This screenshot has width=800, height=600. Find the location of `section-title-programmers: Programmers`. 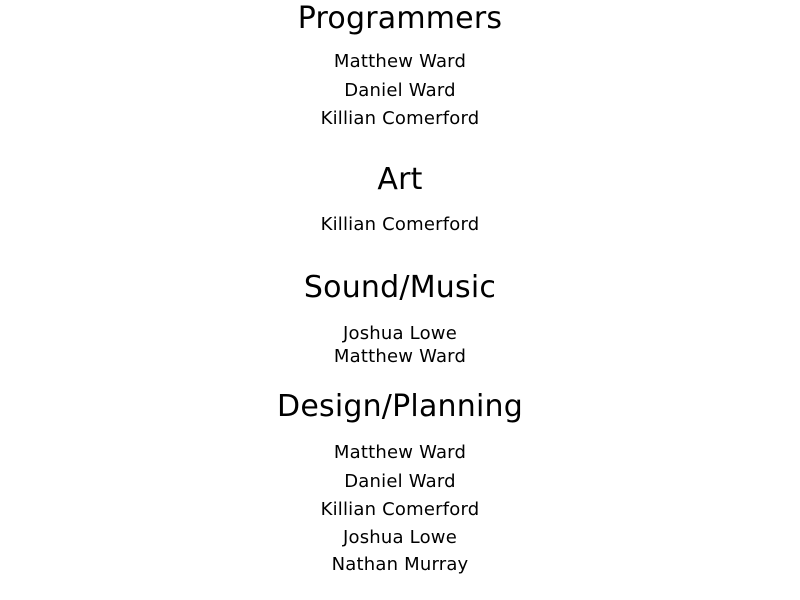

section-title-programmers: Programmers is located at coordinates (400, 18).